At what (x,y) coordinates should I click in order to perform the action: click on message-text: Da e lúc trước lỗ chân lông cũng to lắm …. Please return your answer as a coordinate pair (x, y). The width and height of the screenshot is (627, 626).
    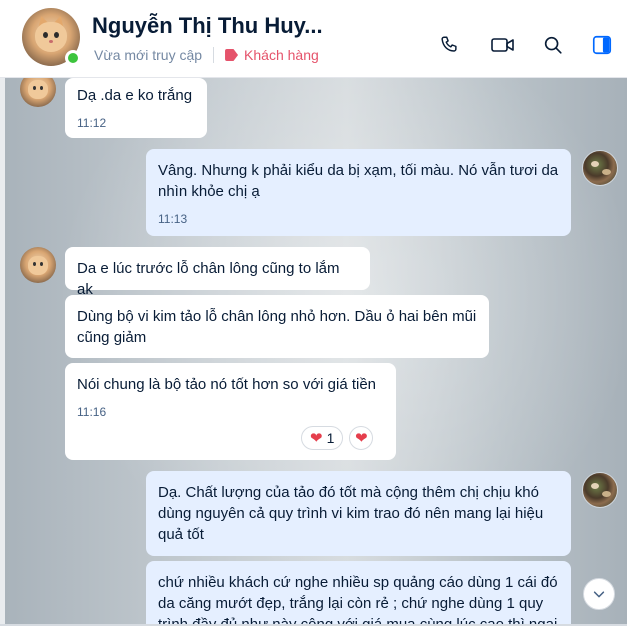
    Looking at the image, I should click on (208, 279).